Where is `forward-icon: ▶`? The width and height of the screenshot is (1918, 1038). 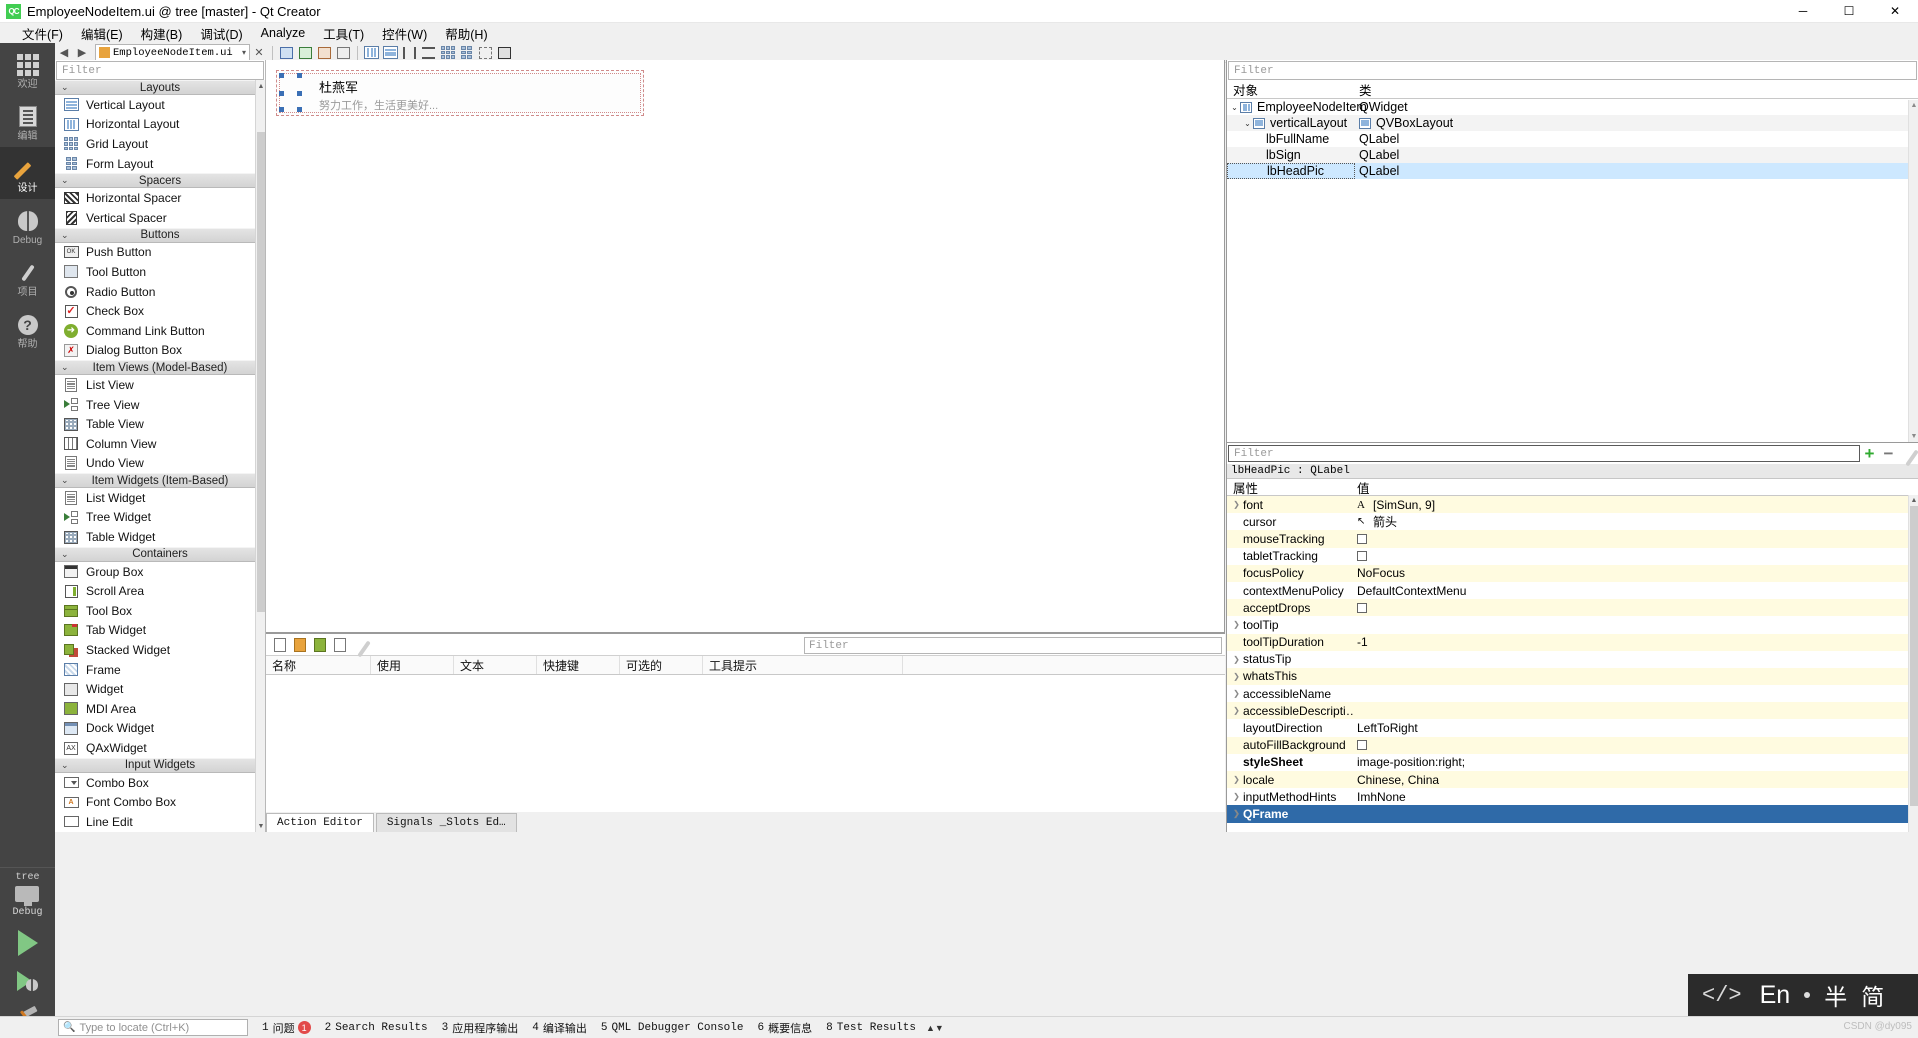
forward-icon: ▶ is located at coordinates (82, 53).